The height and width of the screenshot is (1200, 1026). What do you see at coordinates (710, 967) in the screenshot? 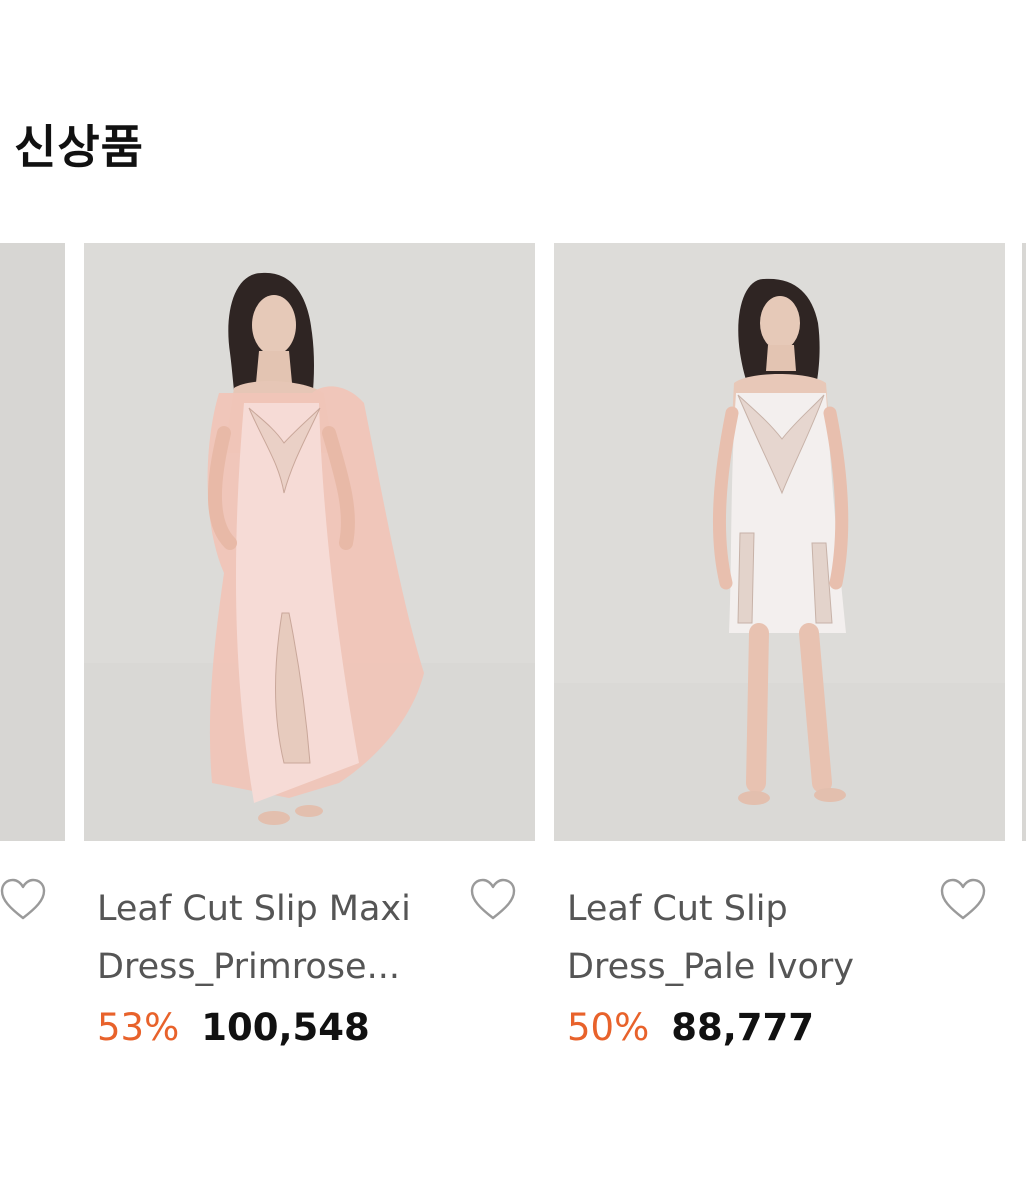
I see `product-name-line2: Dress_Pale Ivory` at bounding box center [710, 967].